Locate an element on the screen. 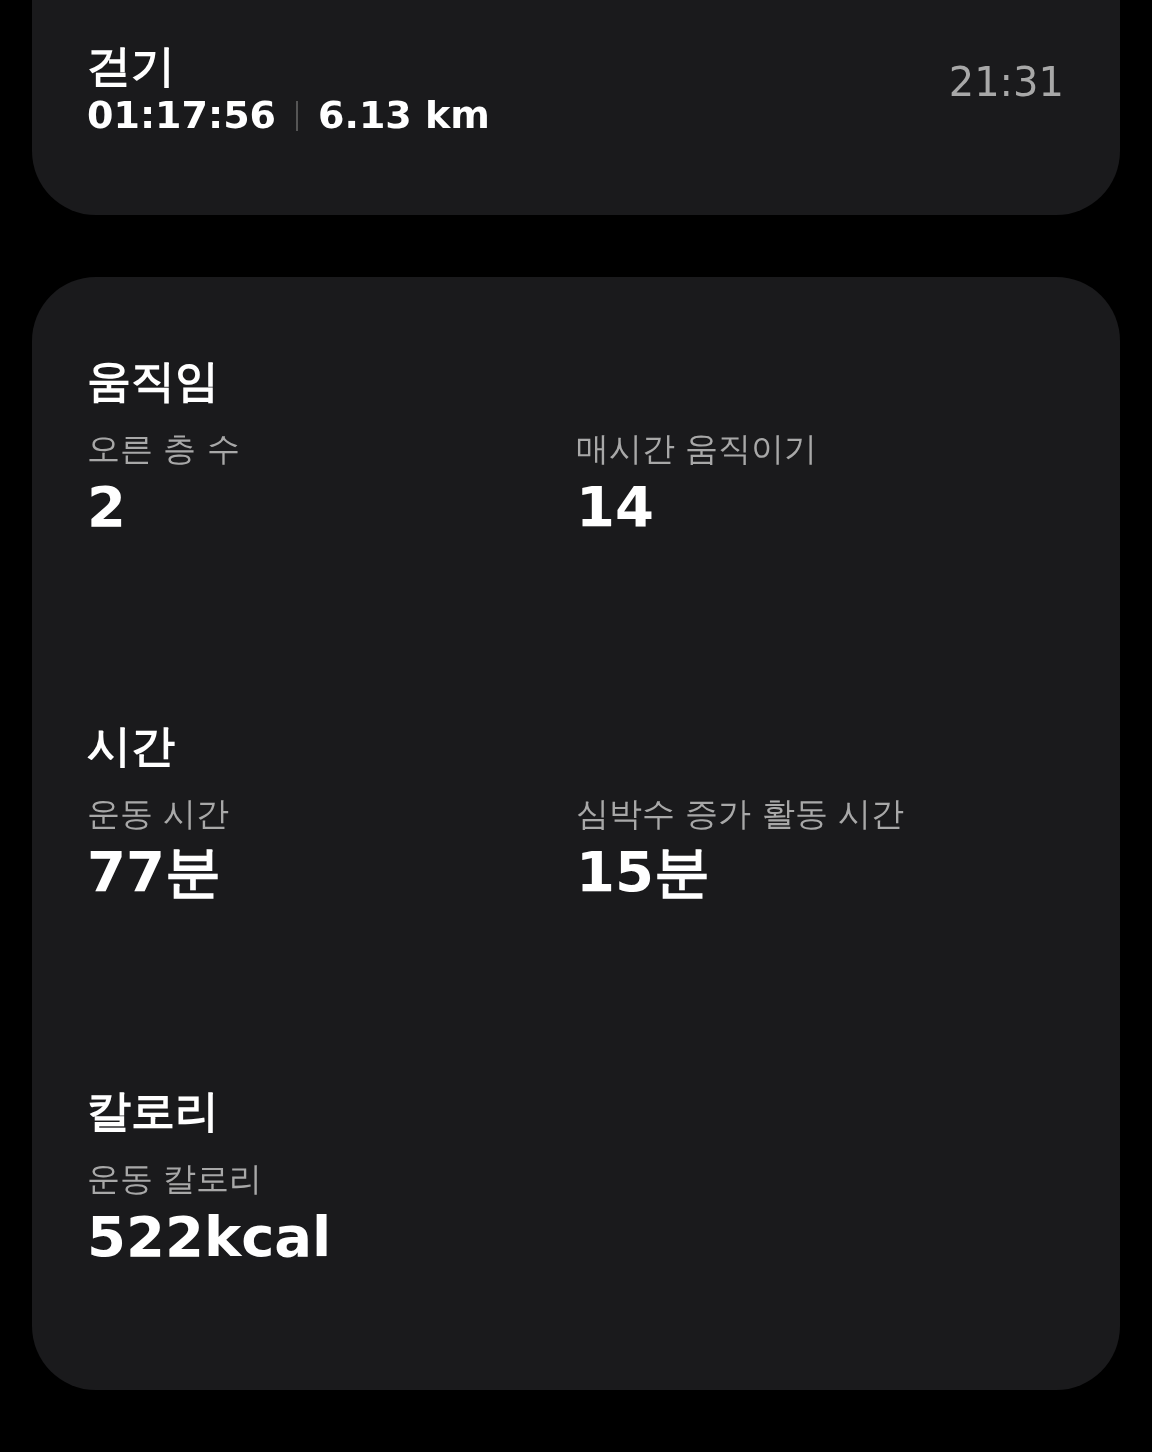 This screenshot has width=1152, height=1452. stat-label: 운동 시간 is located at coordinates (158, 813).